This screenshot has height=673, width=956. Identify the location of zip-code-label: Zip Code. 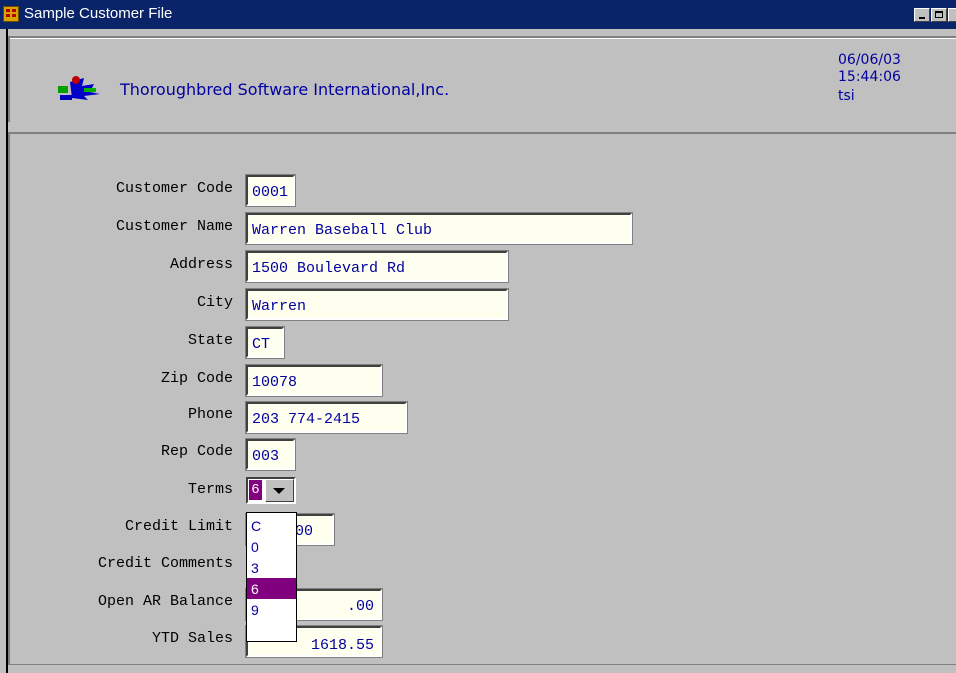
(196, 378).